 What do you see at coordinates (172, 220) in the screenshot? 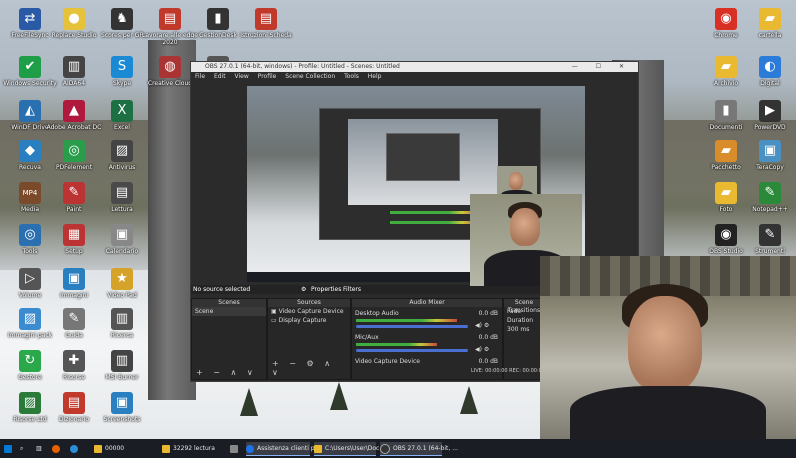
I see `background-tower` at bounding box center [172, 220].